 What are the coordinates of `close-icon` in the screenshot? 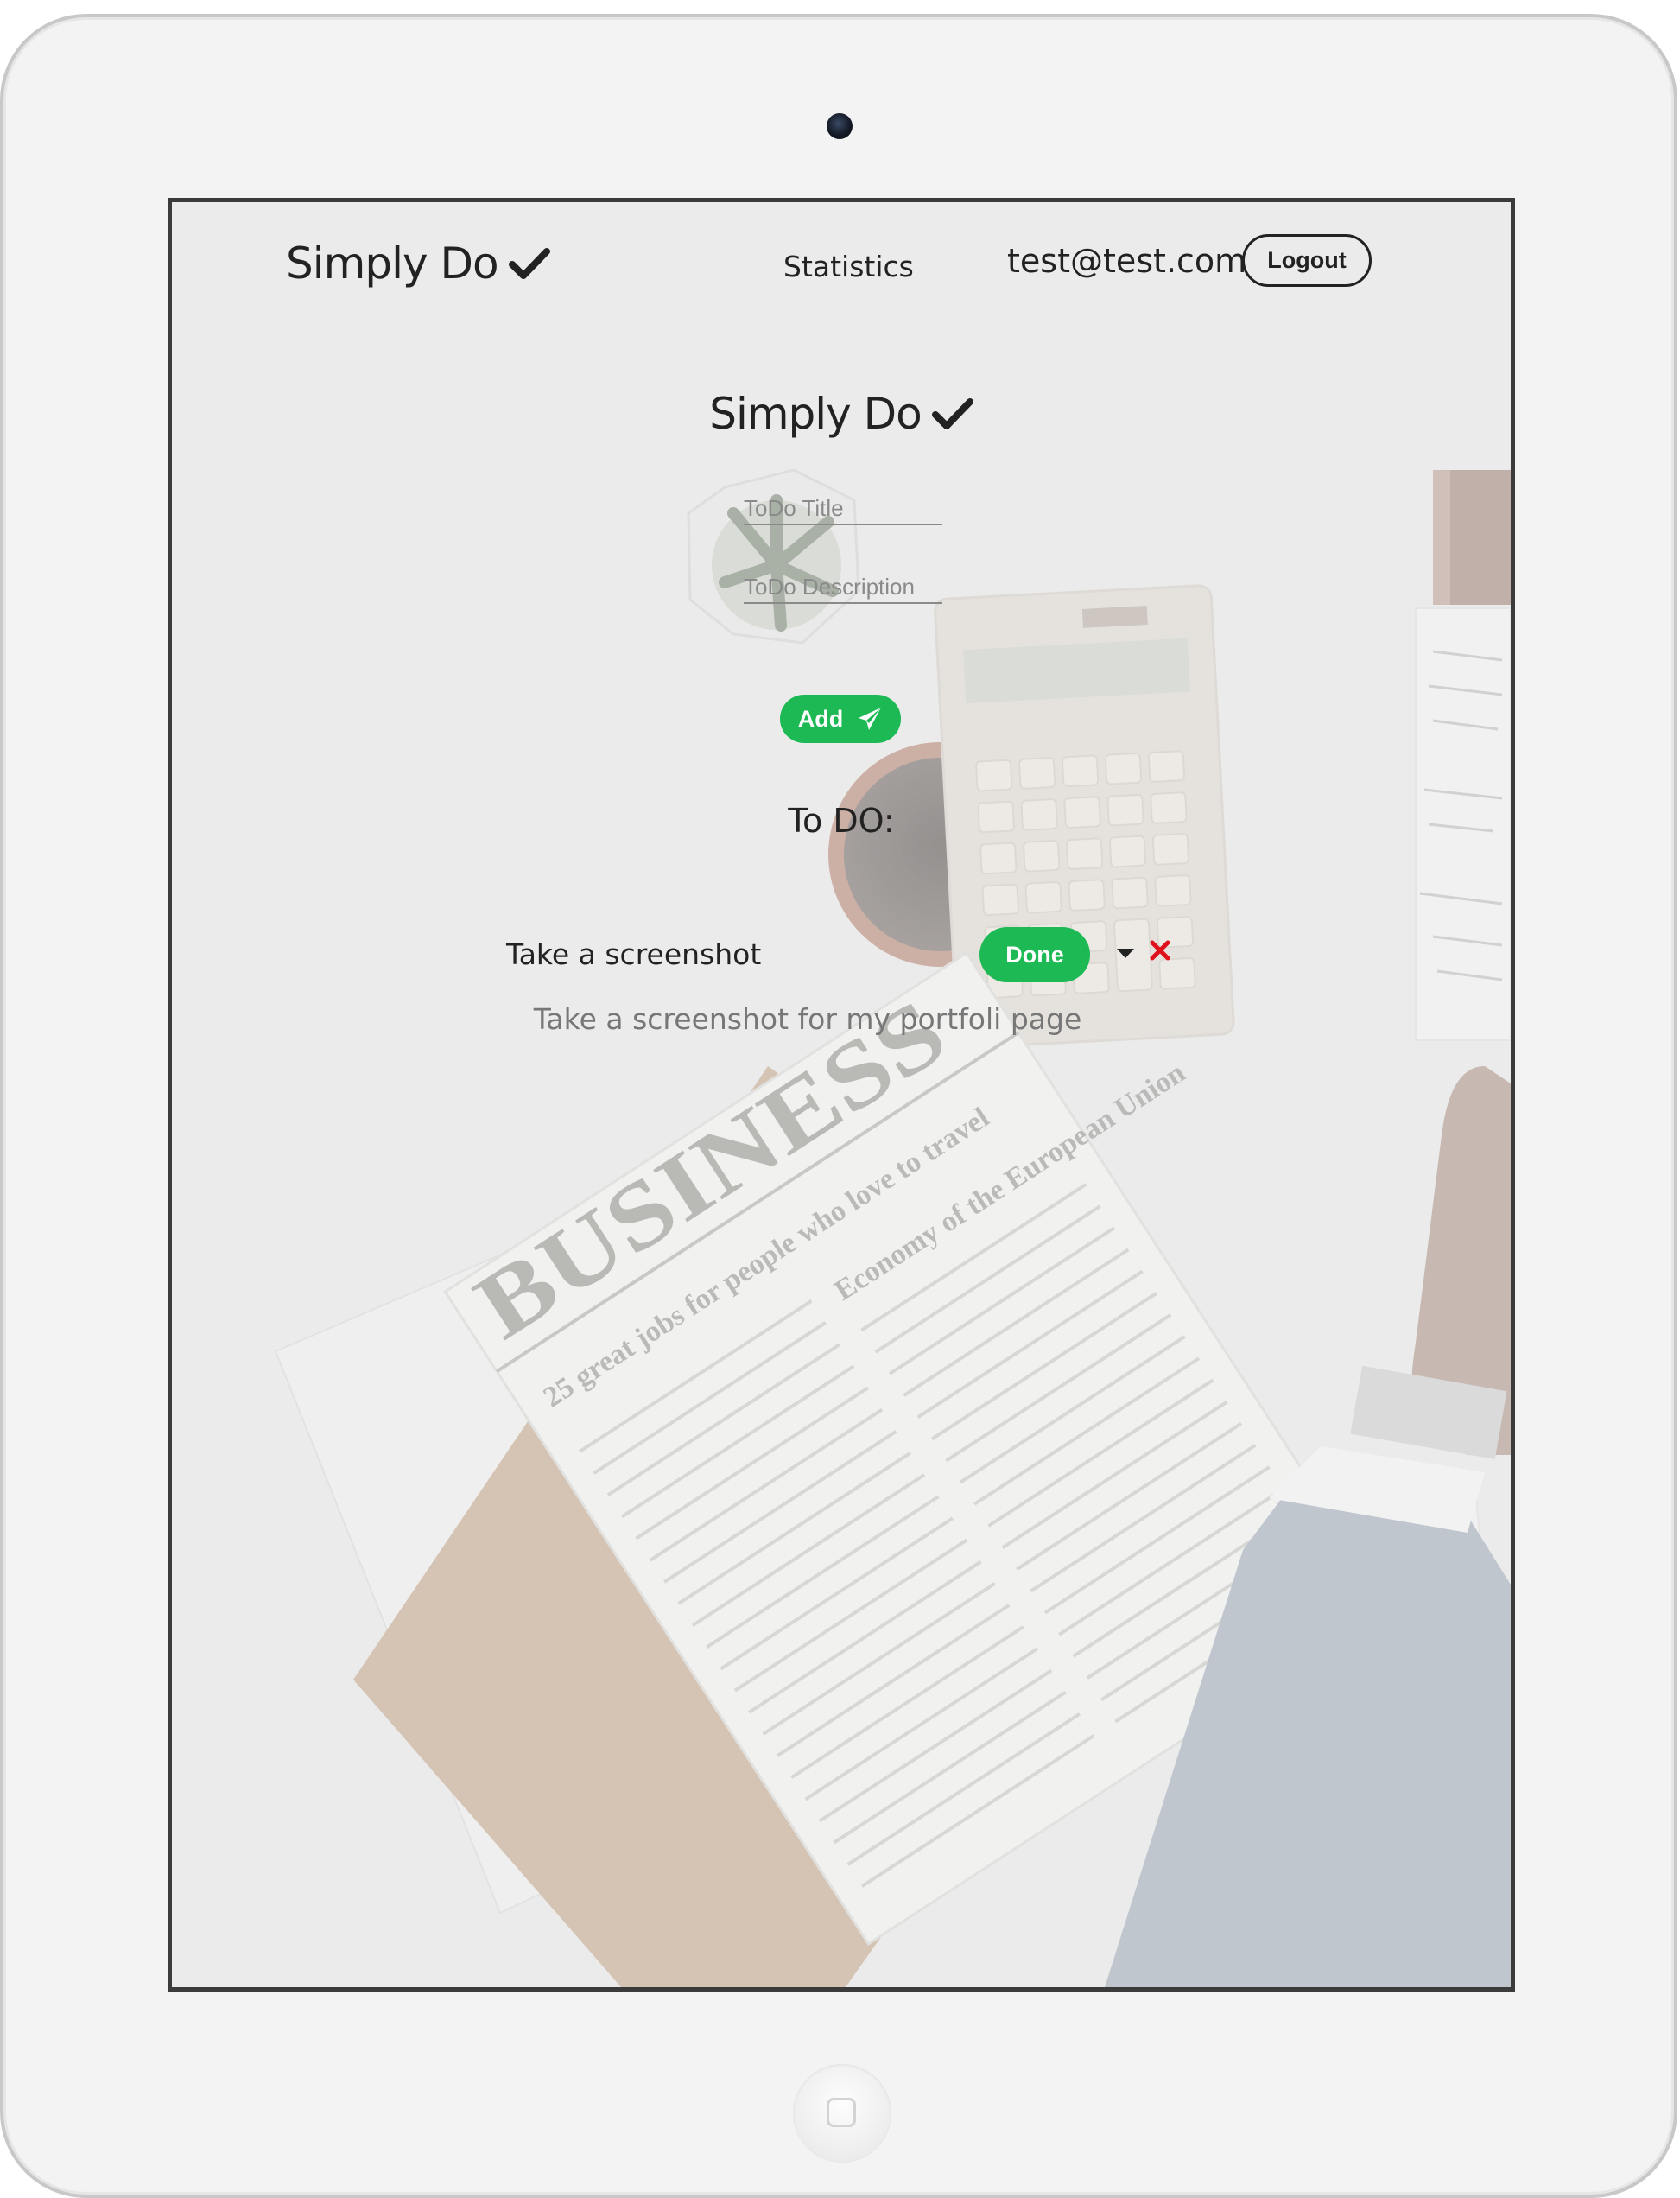 It's located at (1160, 950).